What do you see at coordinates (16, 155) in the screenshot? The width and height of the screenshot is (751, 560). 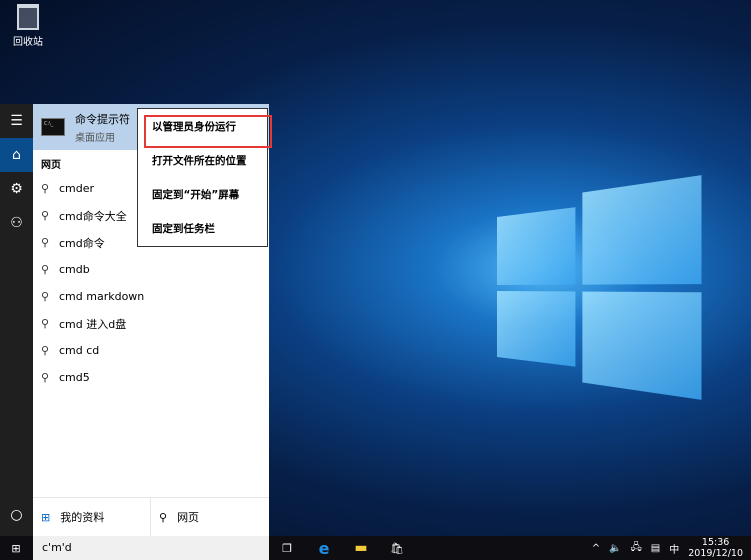 I see `home-icon: ⌂` at bounding box center [16, 155].